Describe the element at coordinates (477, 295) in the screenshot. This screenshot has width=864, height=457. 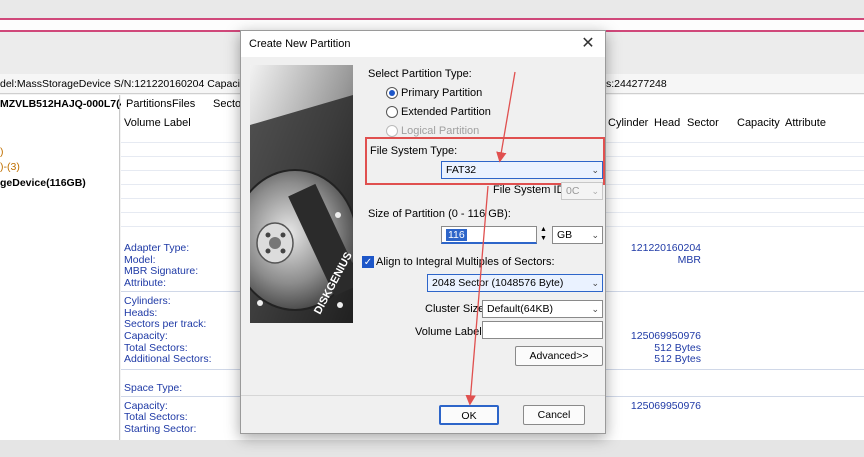
I see `arrow-to-ok` at that location.